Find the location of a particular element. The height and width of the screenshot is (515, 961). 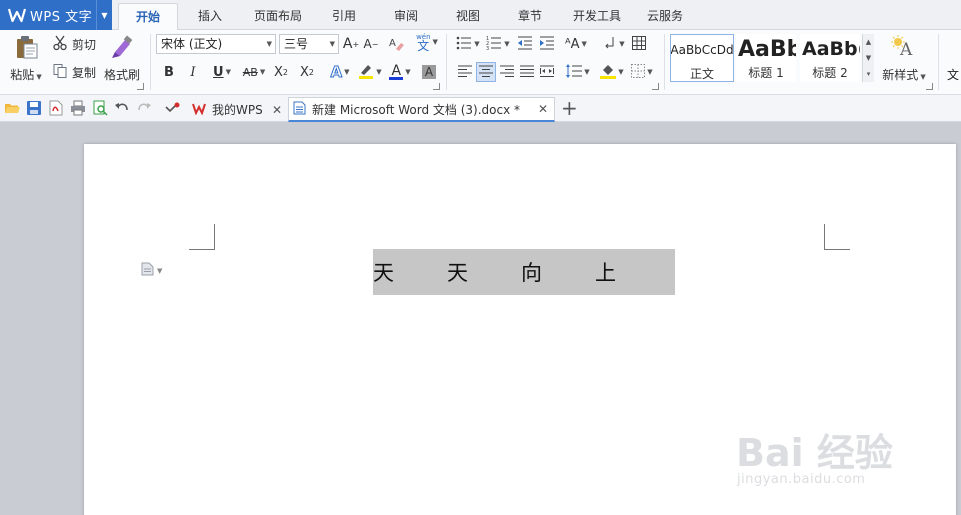

new-tab-plus-icon: + is located at coordinates (569, 108).